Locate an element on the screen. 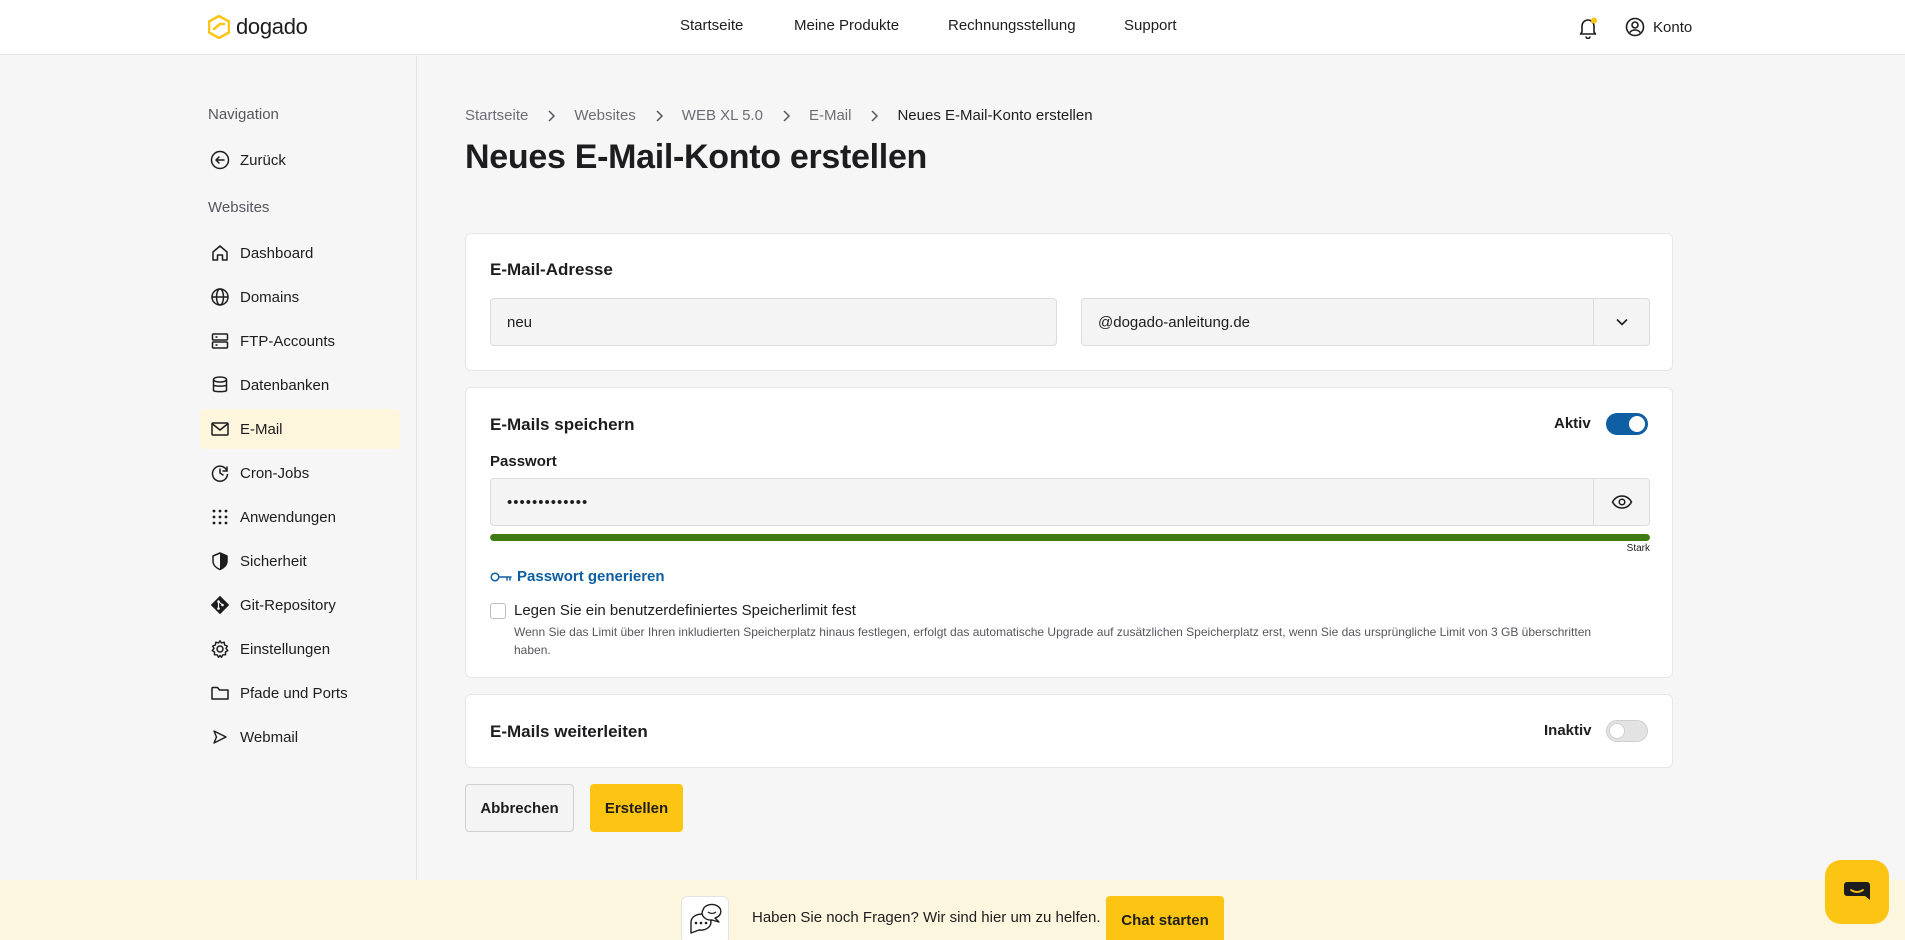  sidebar-item-label: Cron-Jobs is located at coordinates (275, 473).